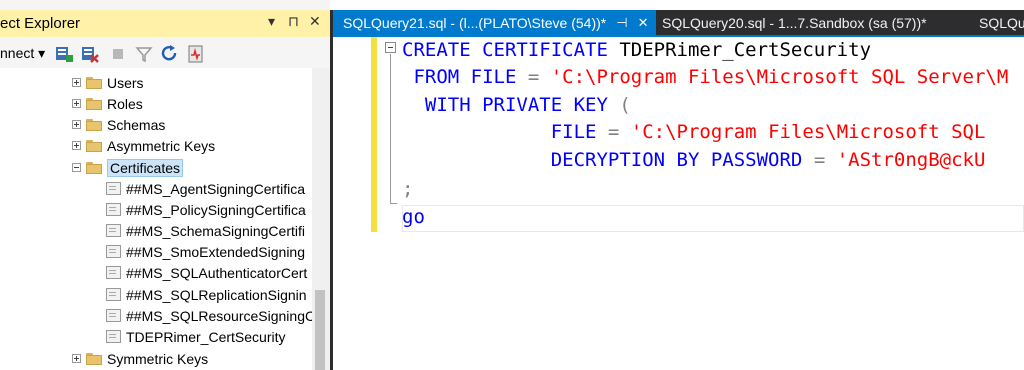 The height and width of the screenshot is (370, 1024). What do you see at coordinates (125, 82) in the screenshot?
I see `tree-node-label: Users` at bounding box center [125, 82].